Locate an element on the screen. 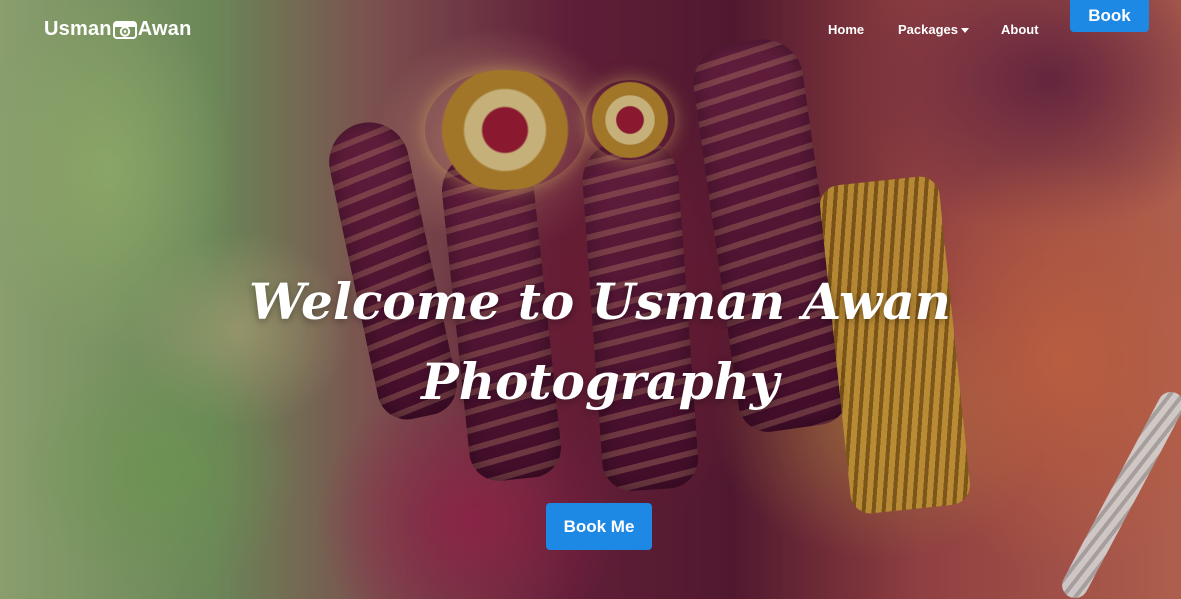  brand-text-left: Usman is located at coordinates (78, 29).